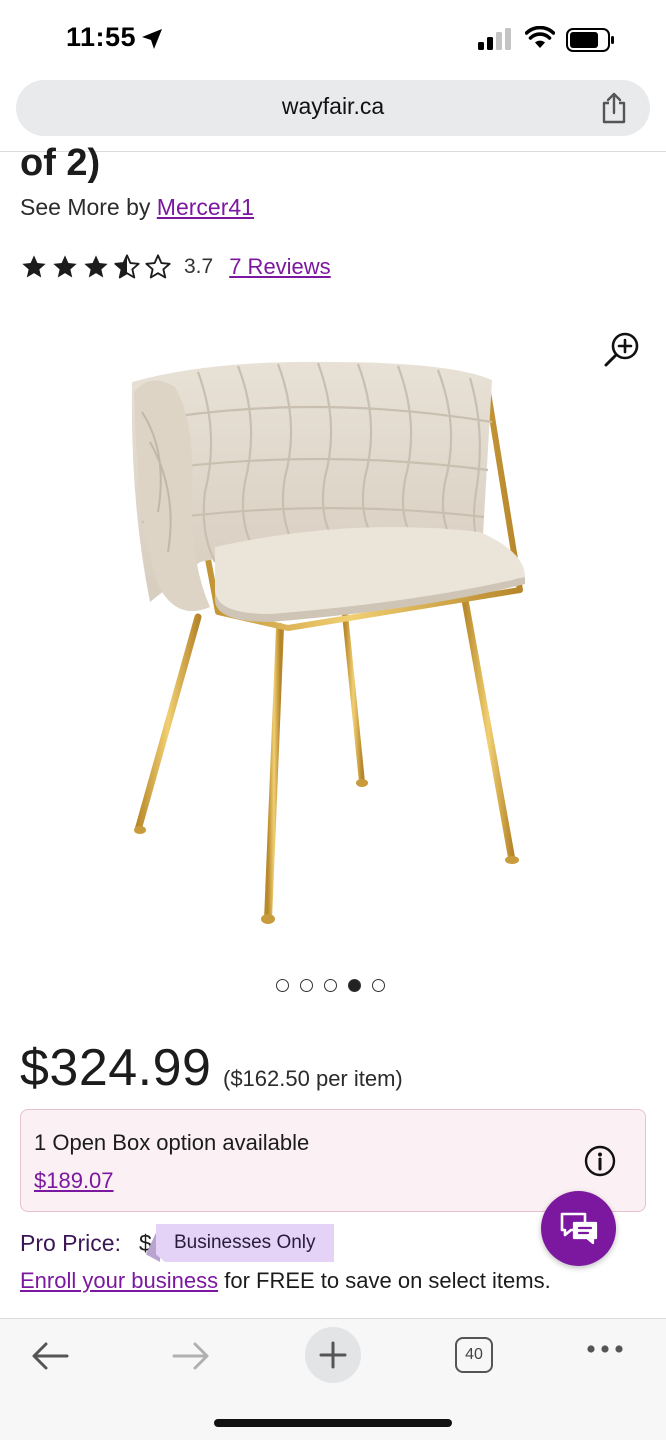  I want to click on back-arrow-icon, so click(50, 1356).